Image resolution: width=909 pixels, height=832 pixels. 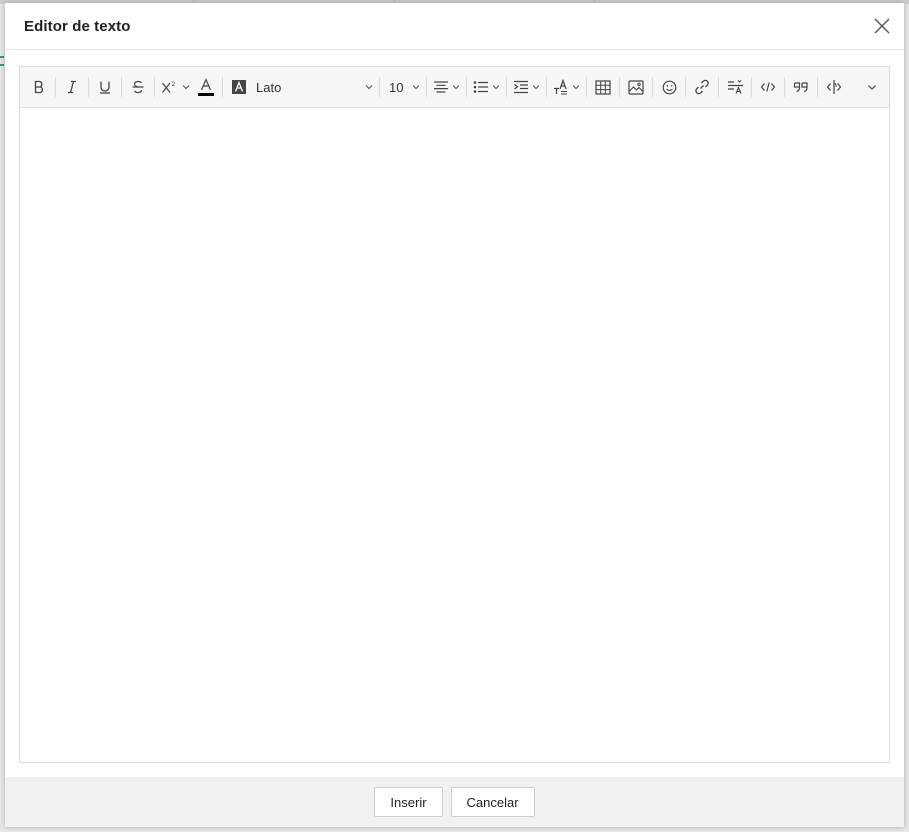 I want to click on font-family-select: Lato, so click(x=314, y=87).